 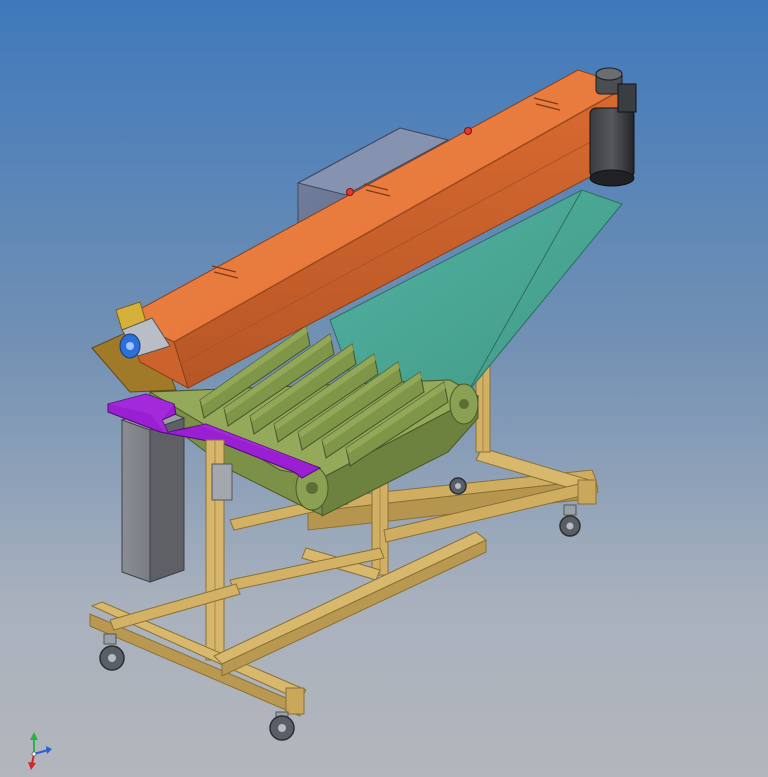 What do you see at coordinates (40, 750) in the screenshot?
I see `axis-triad-icon` at bounding box center [40, 750].